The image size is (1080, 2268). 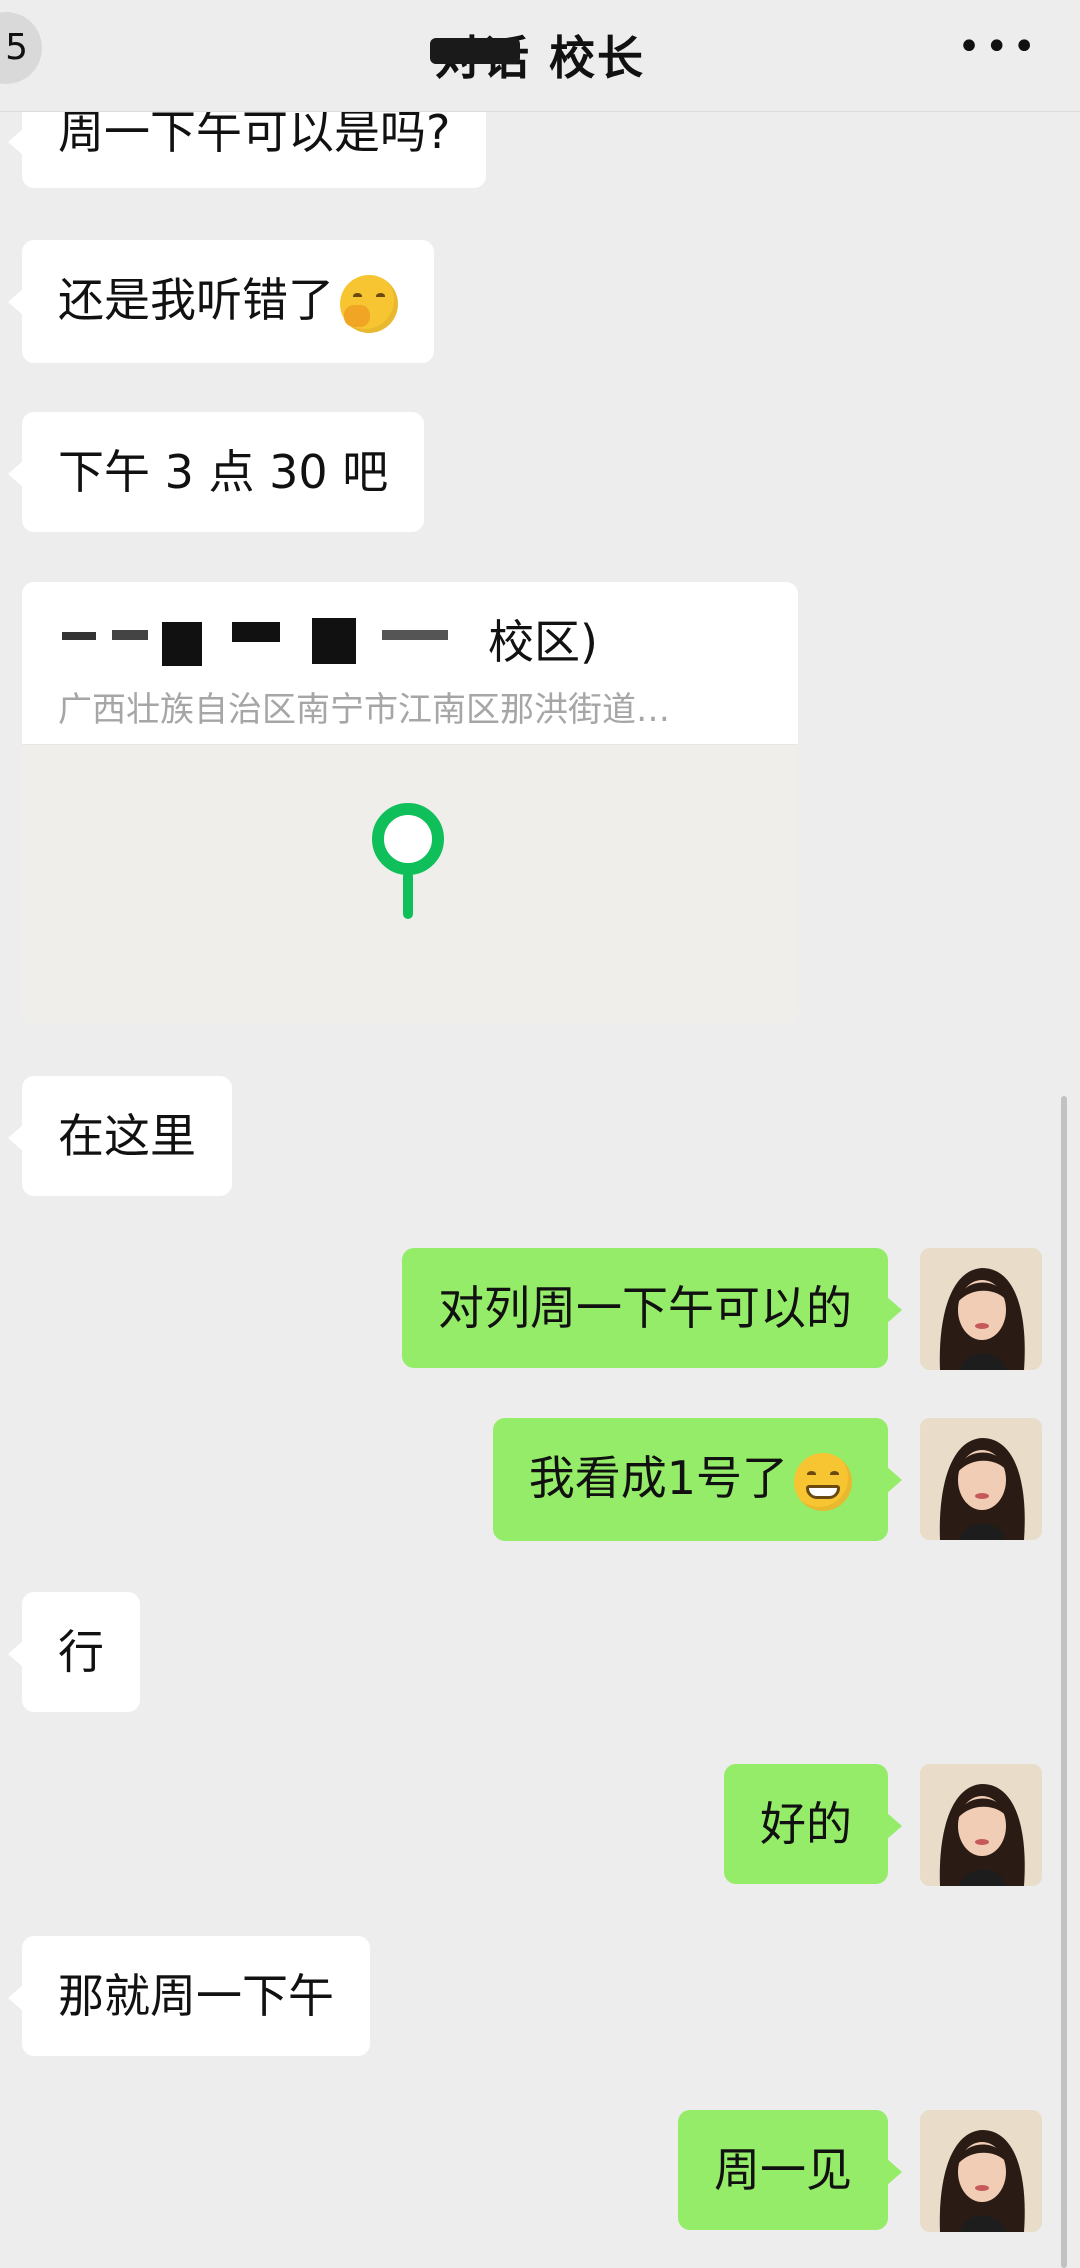 What do you see at coordinates (408, 895) in the screenshot?
I see `location-pin-stem` at bounding box center [408, 895].